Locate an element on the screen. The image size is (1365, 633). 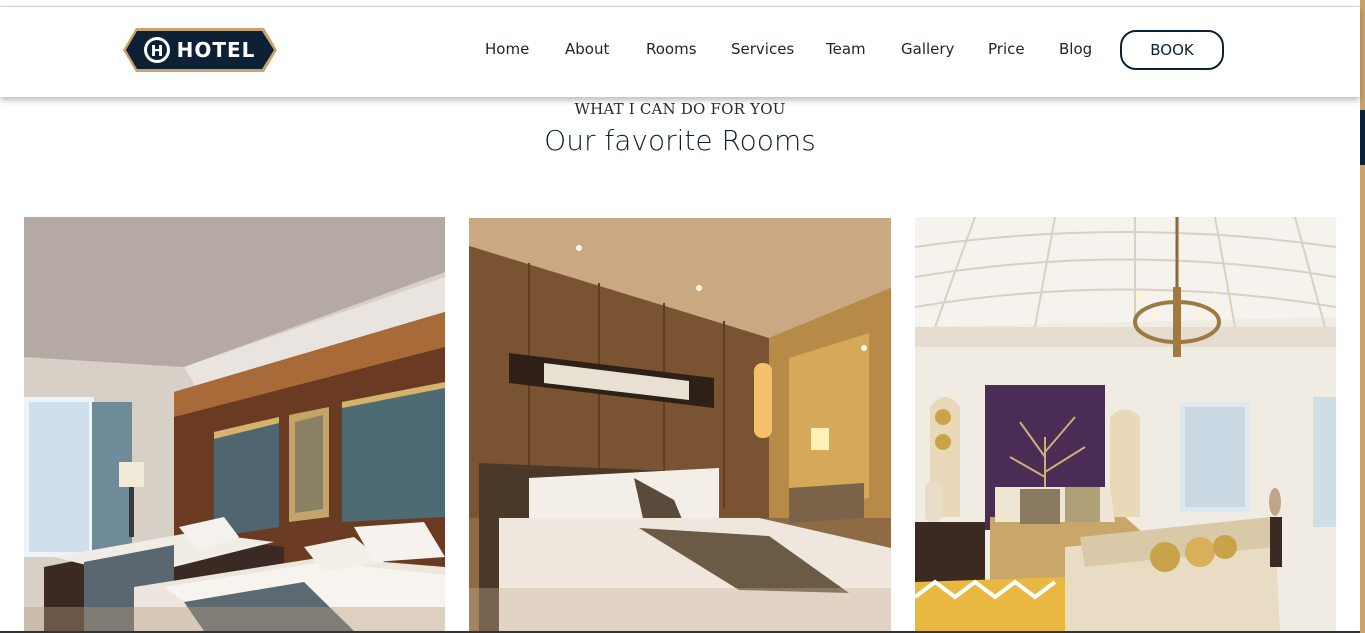
nav-price: Price is located at coordinates (1006, 49).